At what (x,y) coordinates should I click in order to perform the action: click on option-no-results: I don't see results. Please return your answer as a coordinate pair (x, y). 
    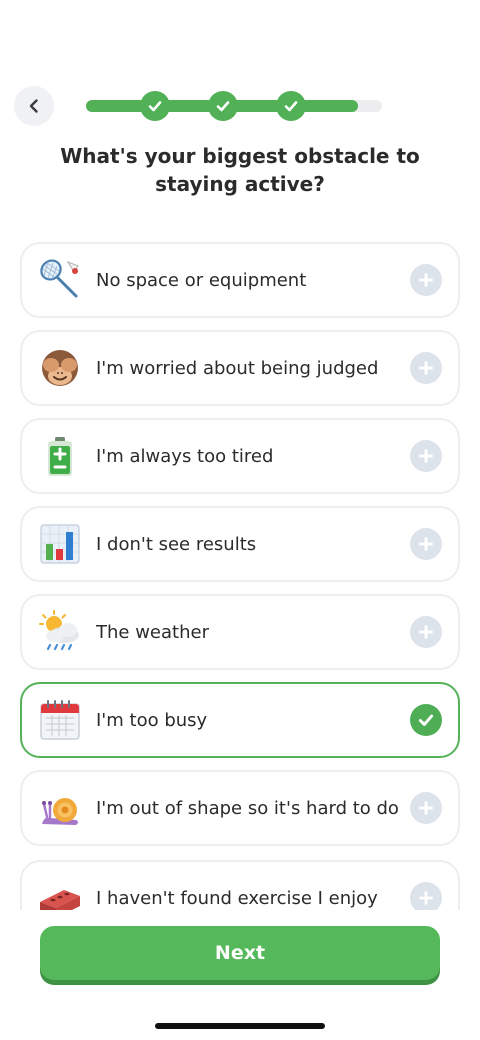
    Looking at the image, I should click on (240, 544).